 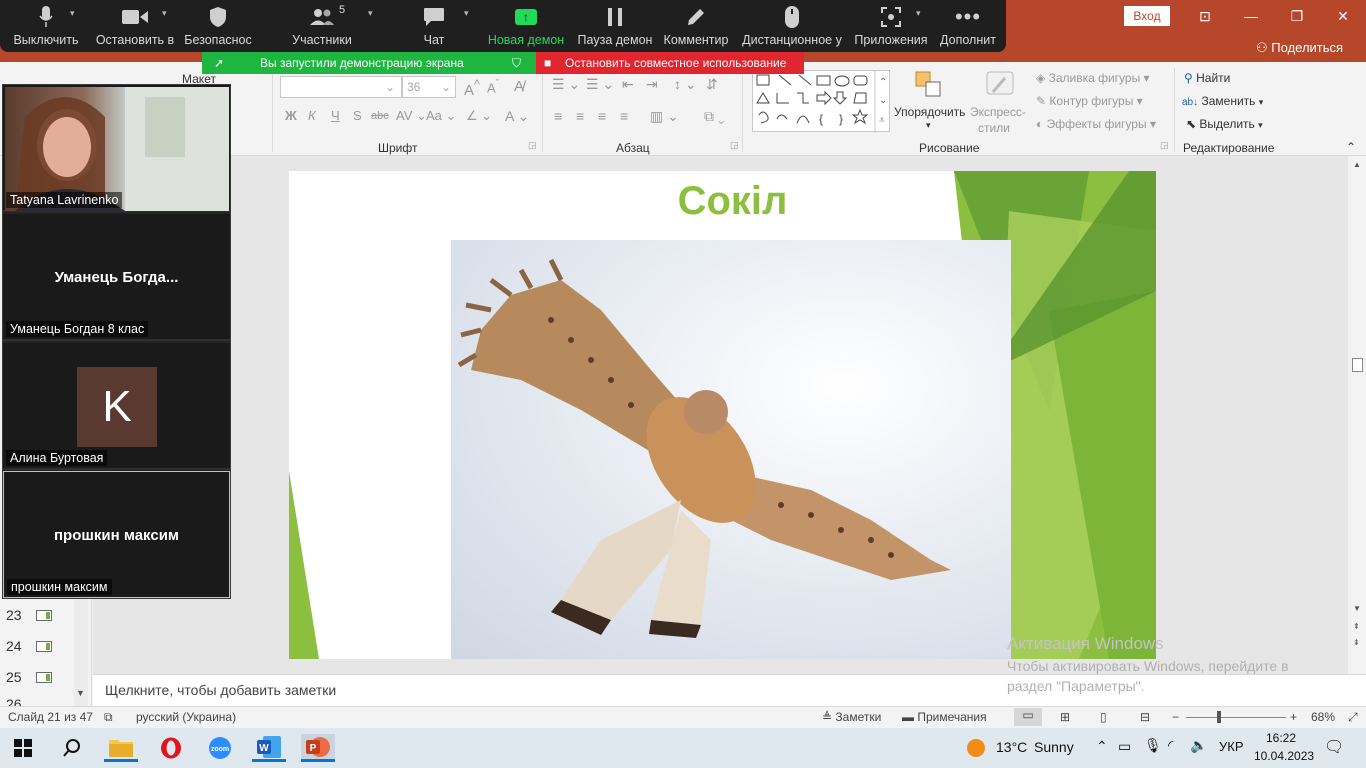 I want to click on shapes-gallery: {} ⌃ ⌄ ⩡, so click(x=821, y=101).